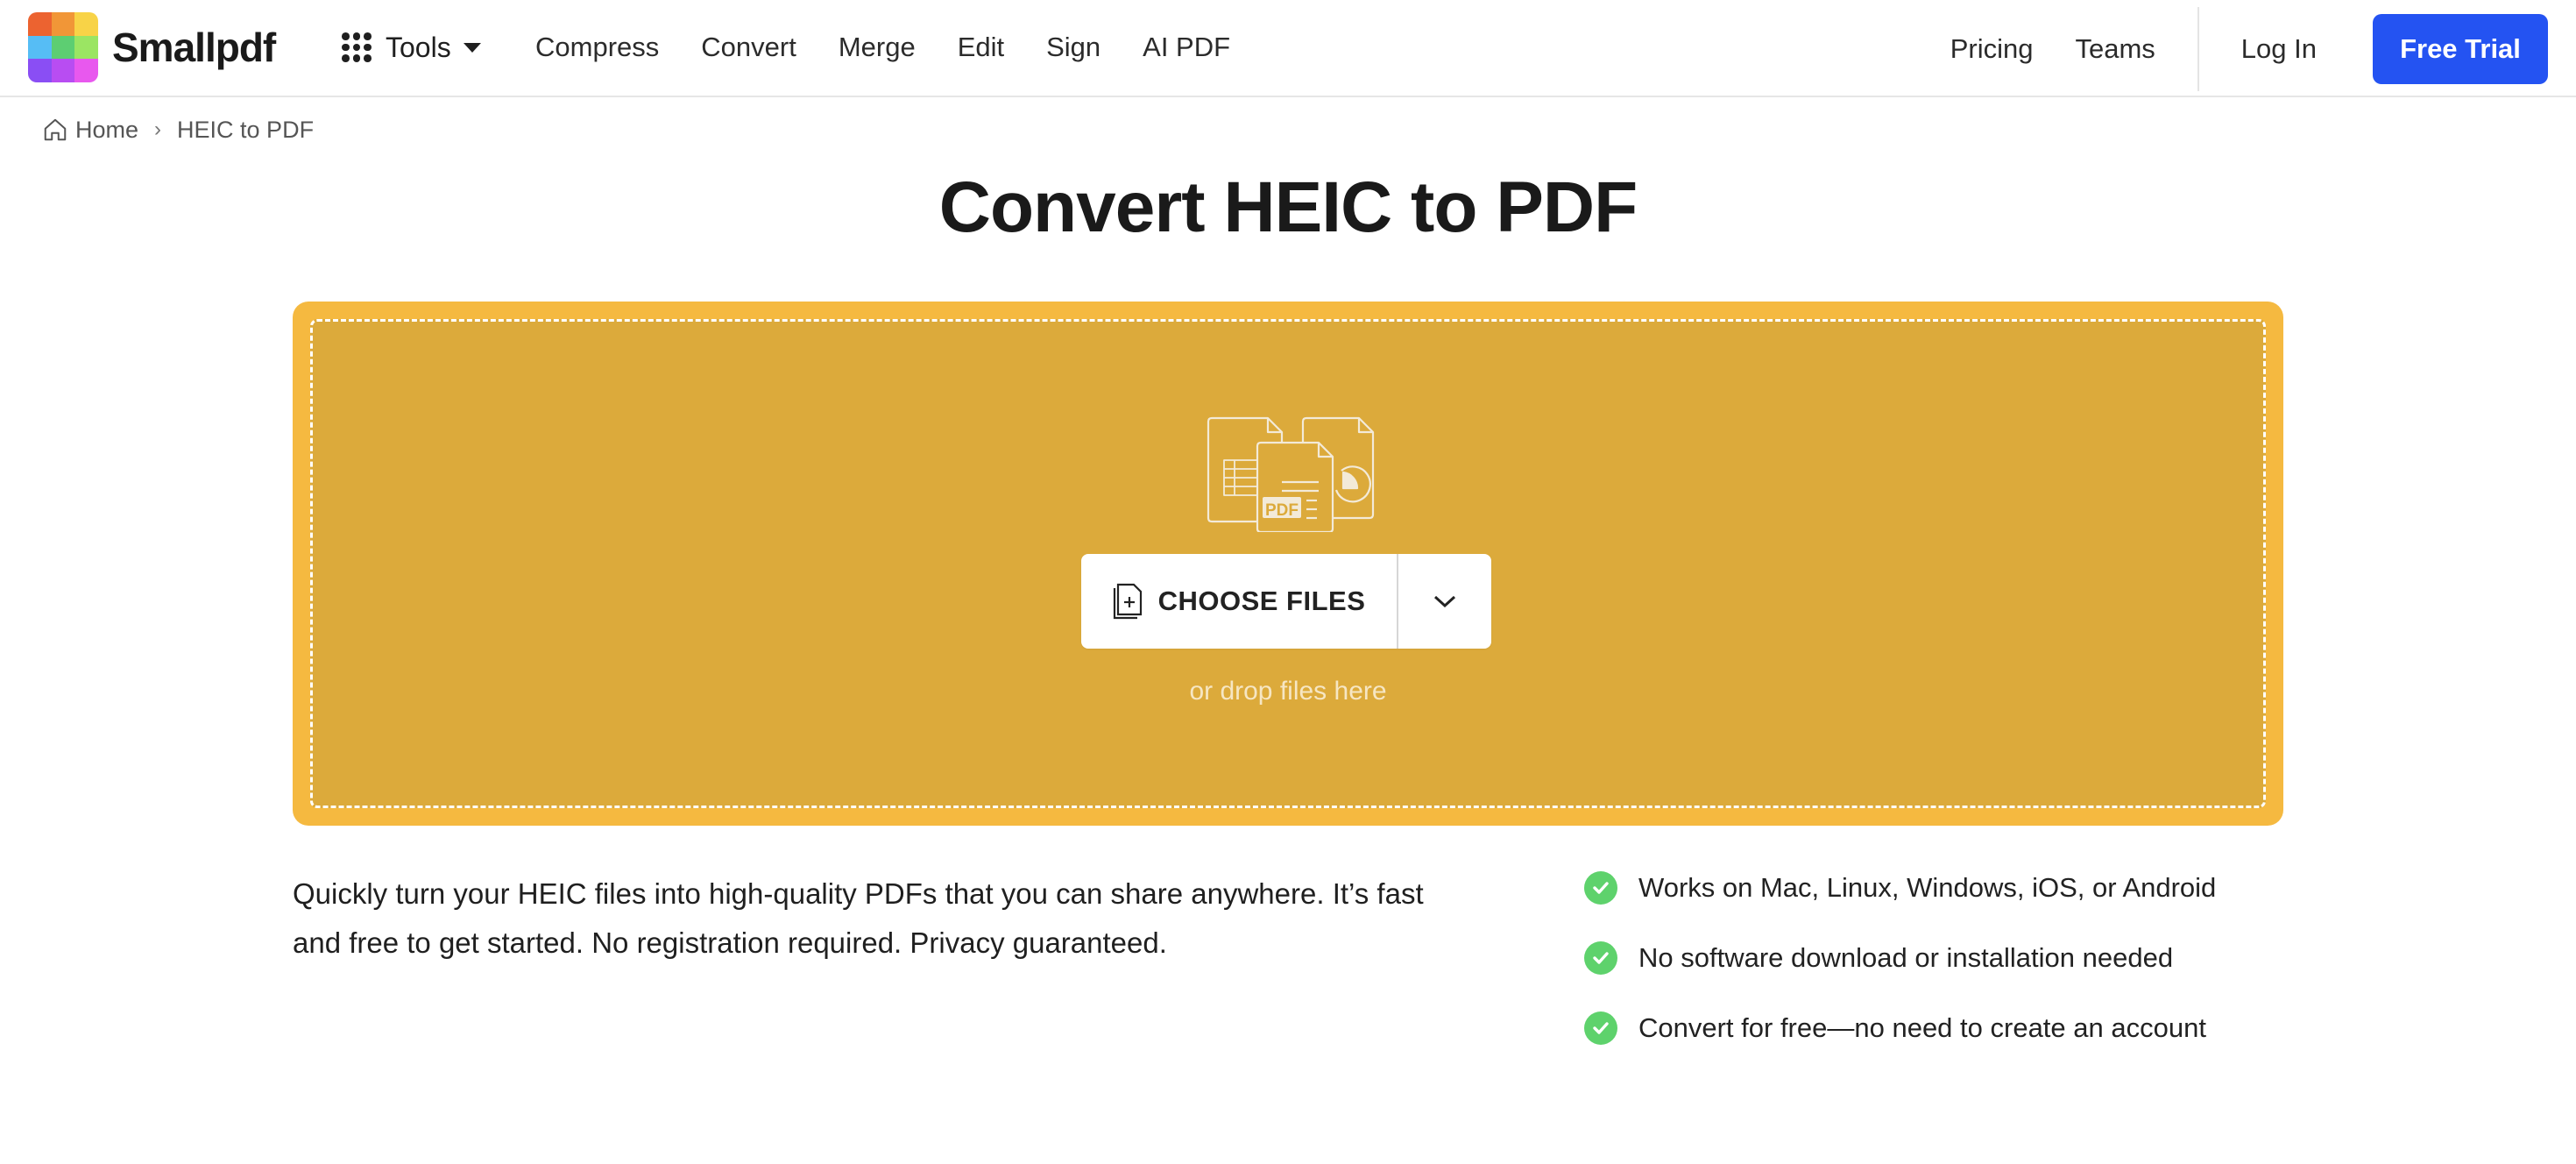 This screenshot has width=2576, height=1164. I want to click on tools-menu-button: Tools, so click(411, 47).